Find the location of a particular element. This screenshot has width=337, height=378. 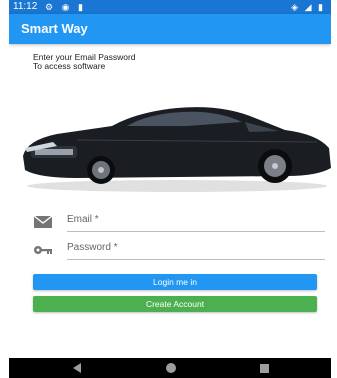

home-icon is located at coordinates (171, 368).